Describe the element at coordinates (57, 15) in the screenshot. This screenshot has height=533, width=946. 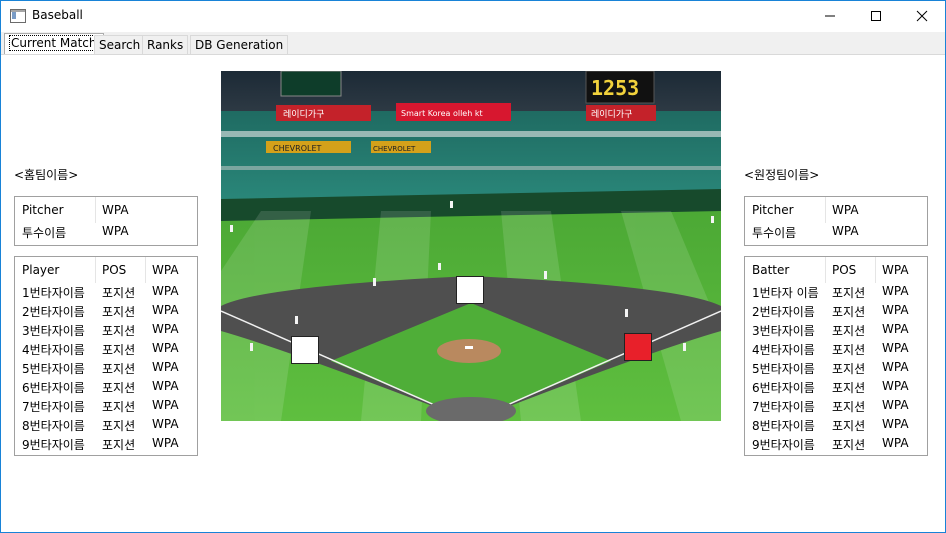
I see `window-title: Baseball` at that location.